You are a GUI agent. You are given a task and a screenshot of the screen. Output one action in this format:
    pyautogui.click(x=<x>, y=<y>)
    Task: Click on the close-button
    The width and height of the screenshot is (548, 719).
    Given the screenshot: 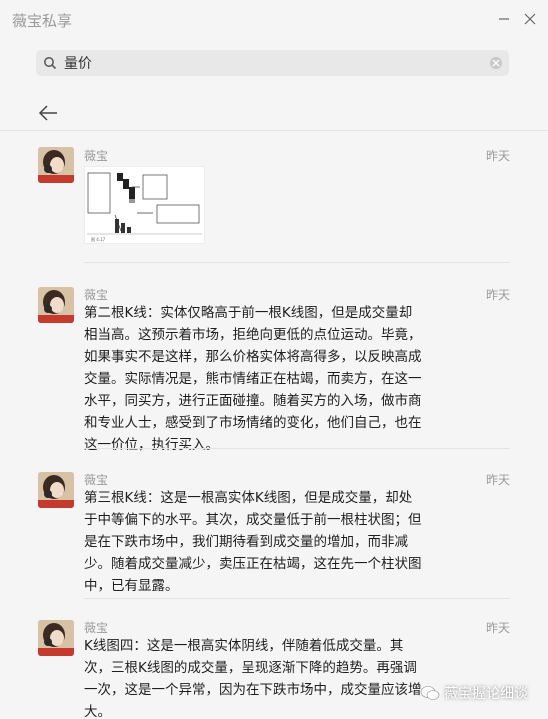 What is the action you would take?
    pyautogui.click(x=530, y=19)
    